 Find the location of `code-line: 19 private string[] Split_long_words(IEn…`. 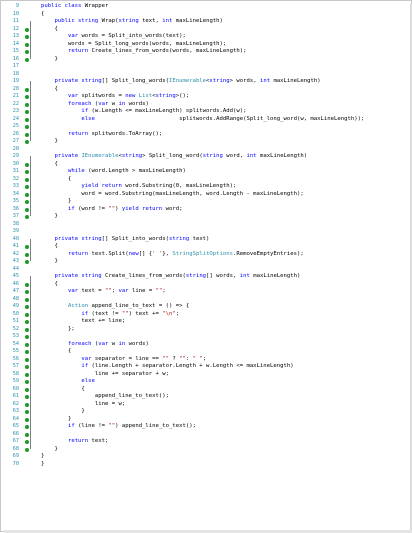

code-line: 19 private string[] Split_long_words(IEn… is located at coordinates (206, 82).